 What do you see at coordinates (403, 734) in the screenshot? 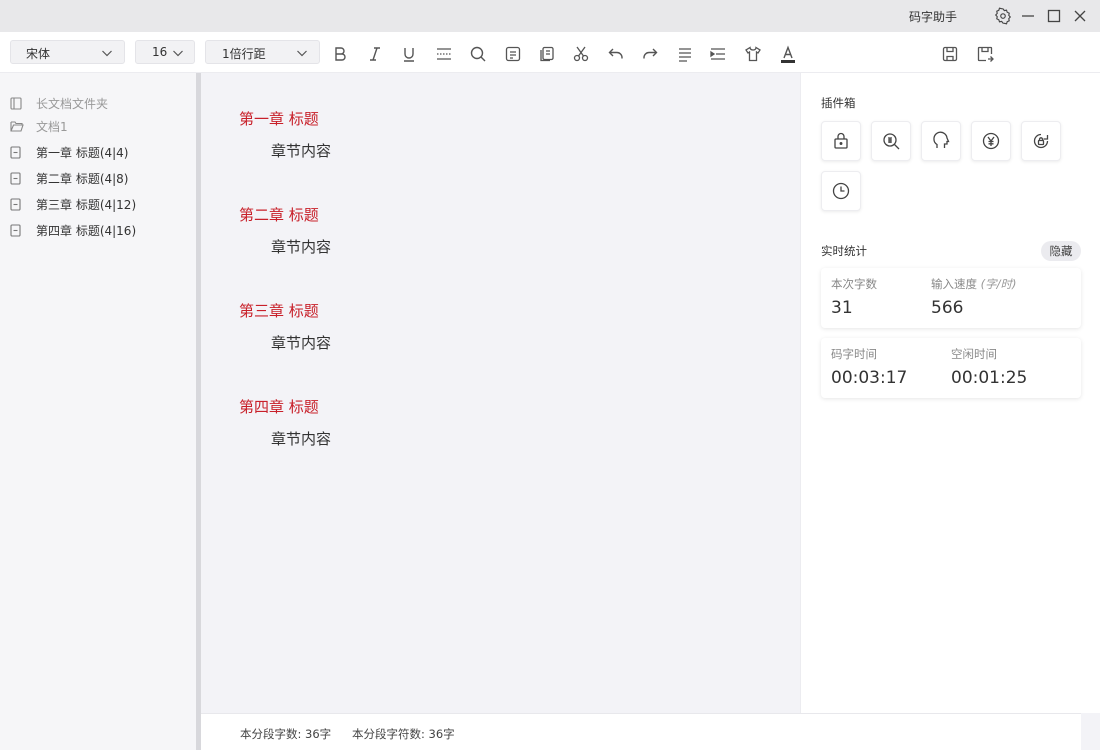
I see `paragraph-symbol-count: 本分段字符数: 36字` at bounding box center [403, 734].